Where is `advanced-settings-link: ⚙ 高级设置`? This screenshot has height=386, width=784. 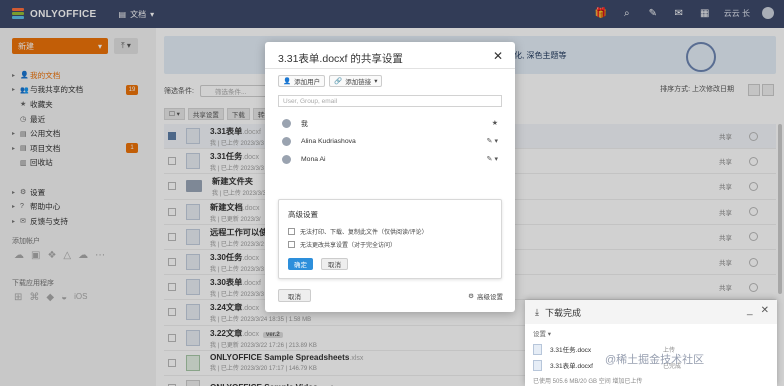
advanced-settings-link: ⚙ 高级设置 is located at coordinates (485, 296).